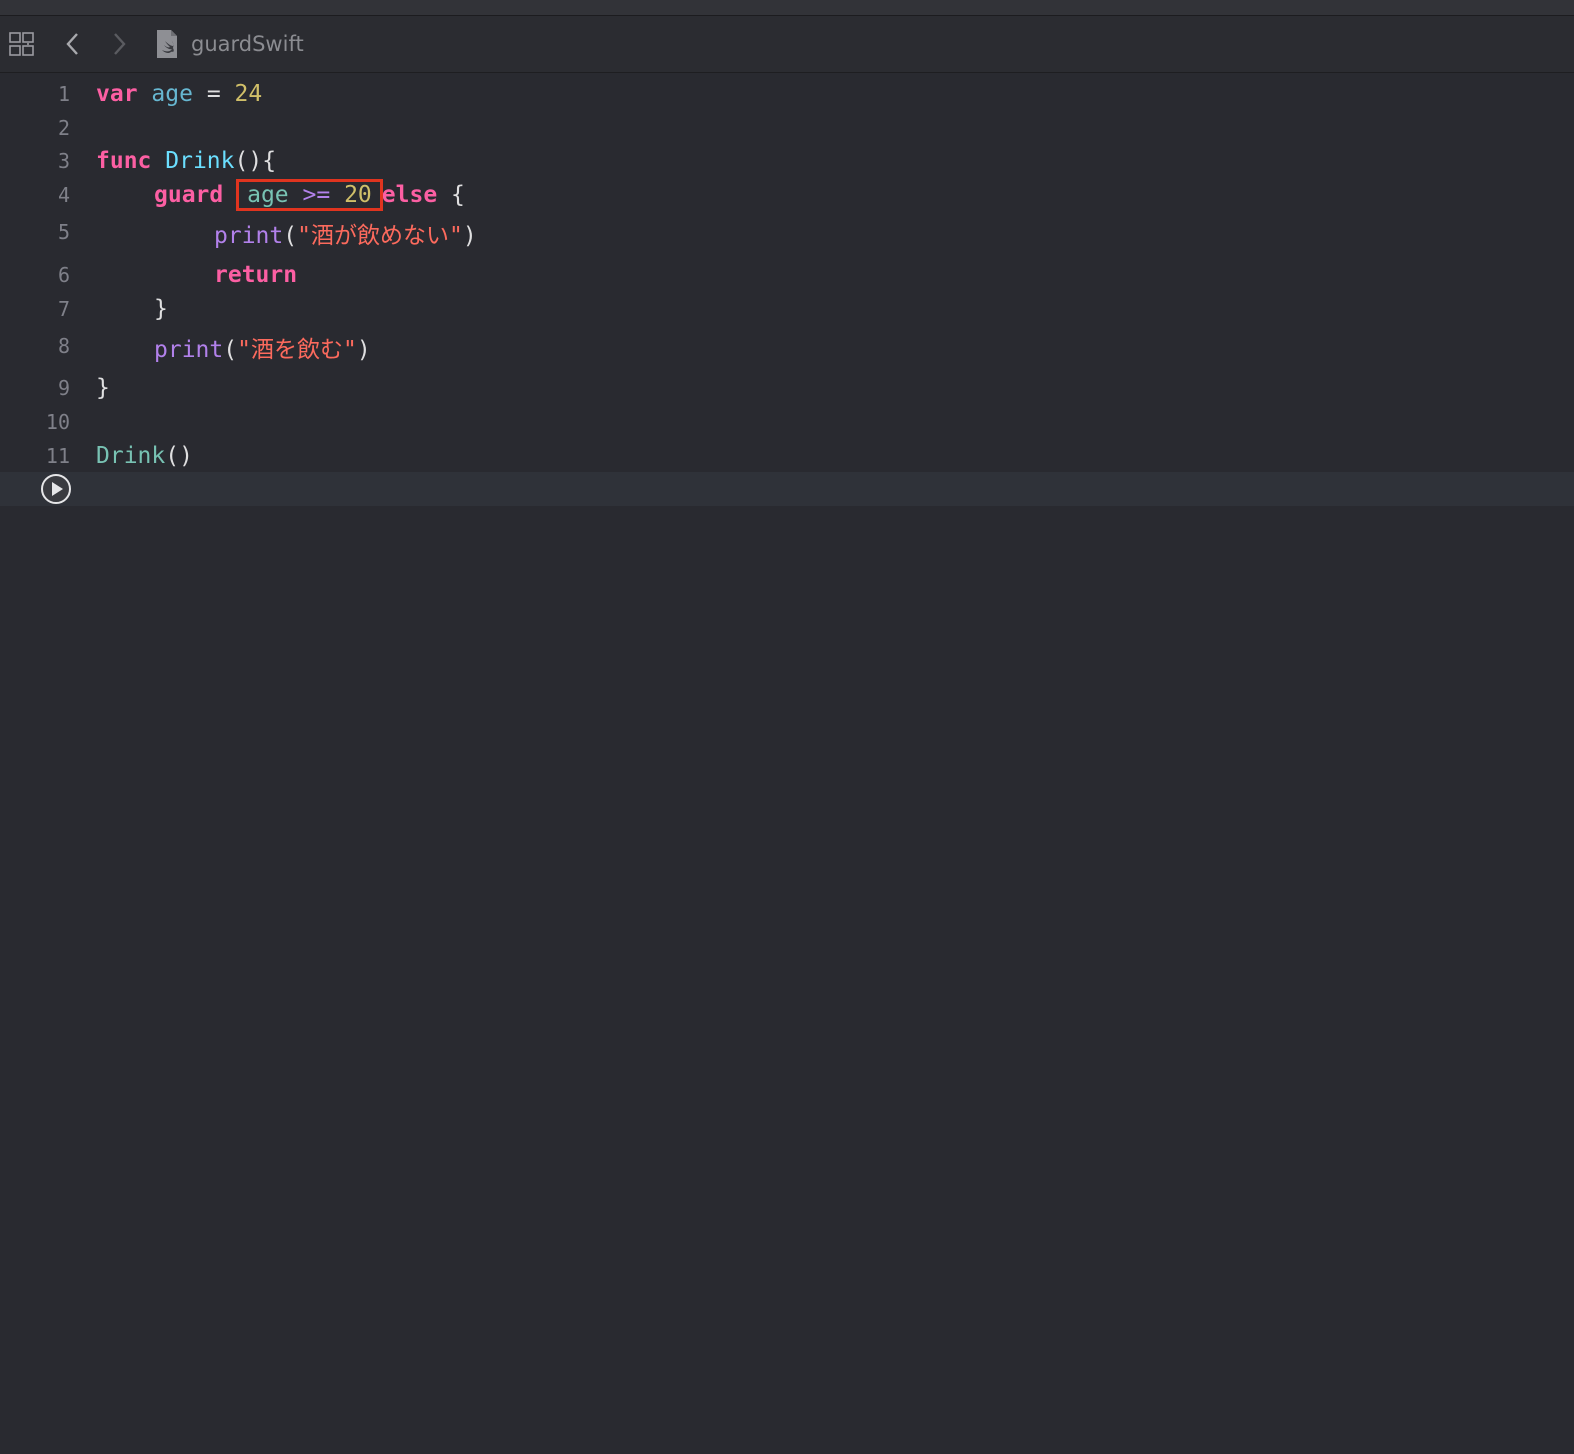 The width and height of the screenshot is (1574, 1454). What do you see at coordinates (63, 195) in the screenshot?
I see `line-number: 4` at bounding box center [63, 195].